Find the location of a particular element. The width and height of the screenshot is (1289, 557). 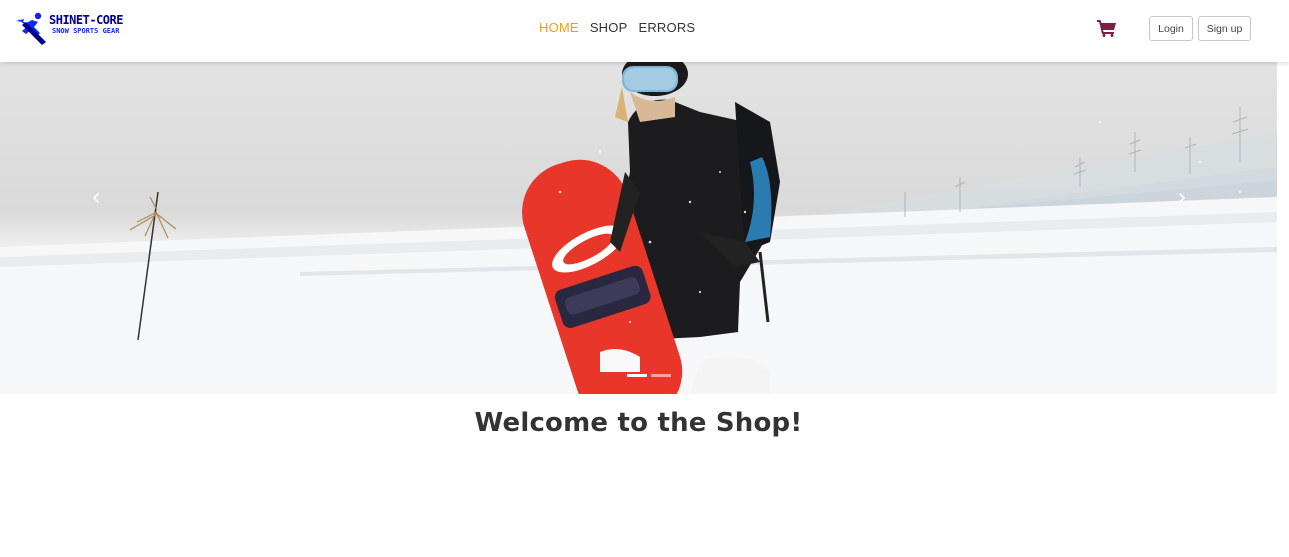

carousel-indicators is located at coordinates (649, 375).